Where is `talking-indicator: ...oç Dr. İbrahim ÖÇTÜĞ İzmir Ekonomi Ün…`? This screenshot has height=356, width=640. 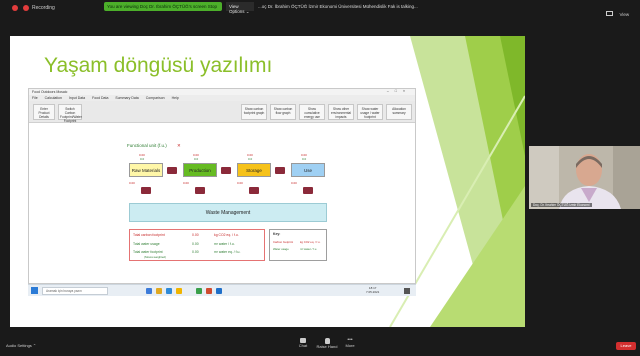
talking-indicator: ...oç Dr. İbrahim ÖÇTÜĞ İzmir Ekonomi Ün… is located at coordinates (338, 6).